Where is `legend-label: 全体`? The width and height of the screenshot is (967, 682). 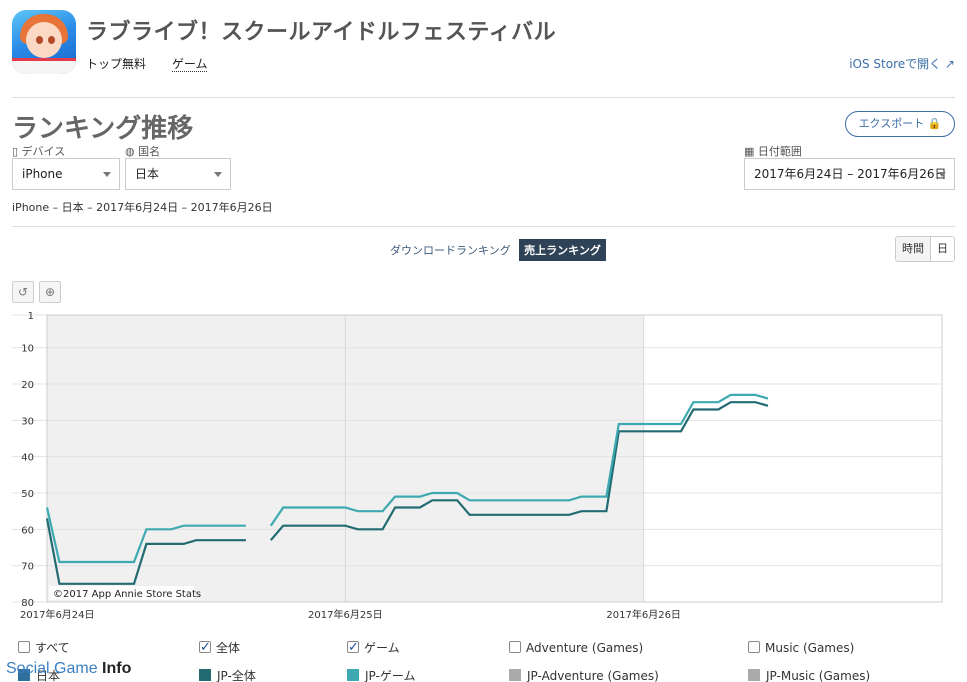
legend-label: 全体 is located at coordinates (228, 648).